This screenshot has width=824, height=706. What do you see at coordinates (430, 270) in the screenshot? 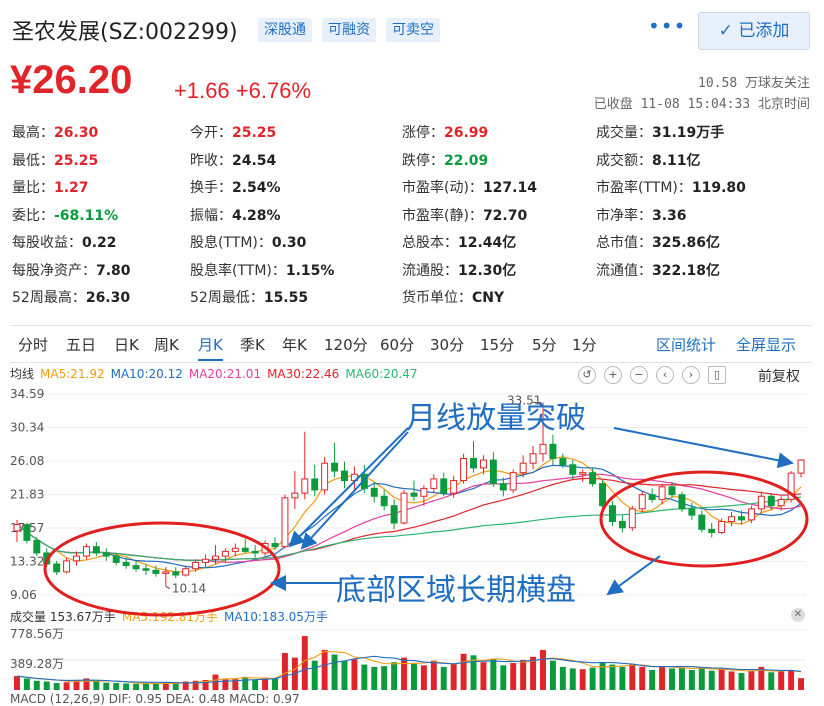
I see `quote-key: 流通股：` at bounding box center [430, 270].